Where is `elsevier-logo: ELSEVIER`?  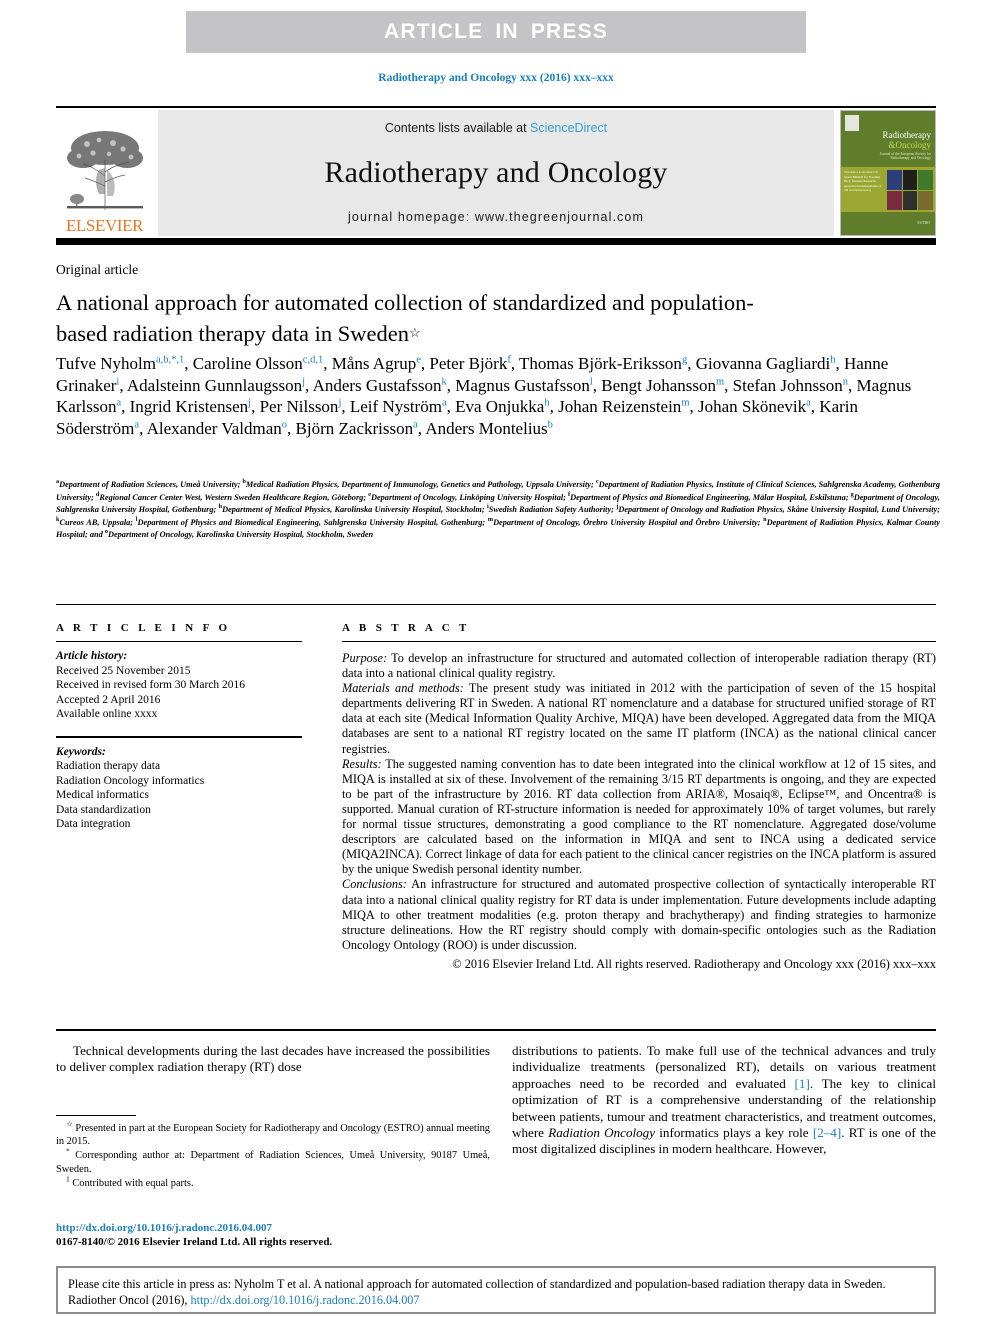 elsevier-logo: ELSEVIER is located at coordinates (104, 173).